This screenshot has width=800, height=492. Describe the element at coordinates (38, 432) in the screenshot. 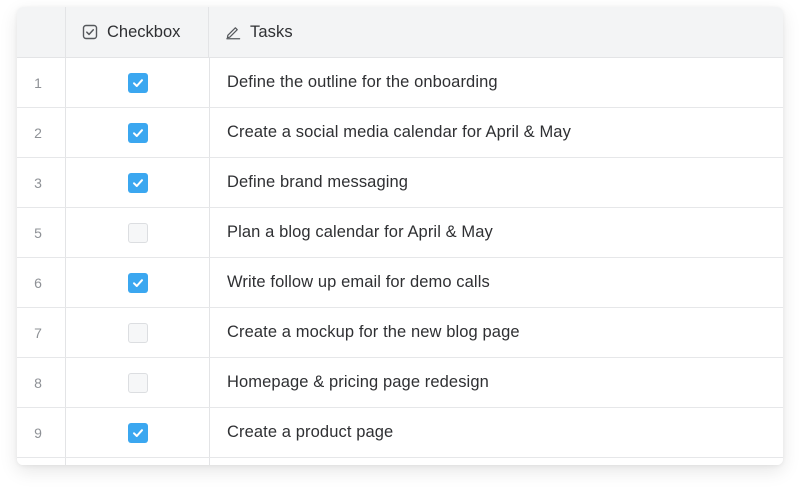

I see `row-number: 9` at that location.